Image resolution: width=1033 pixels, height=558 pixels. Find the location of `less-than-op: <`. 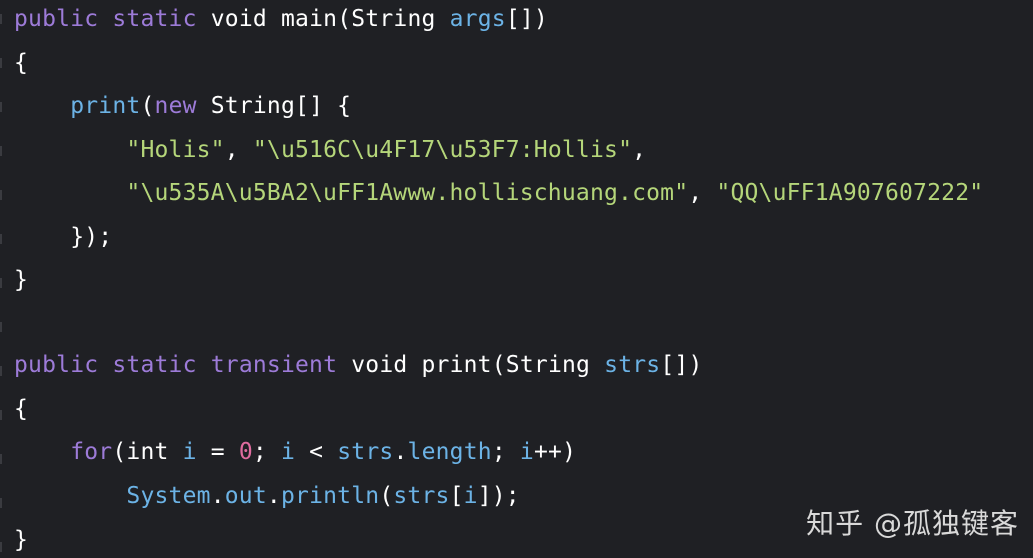

less-than-op: < is located at coordinates (316, 452).